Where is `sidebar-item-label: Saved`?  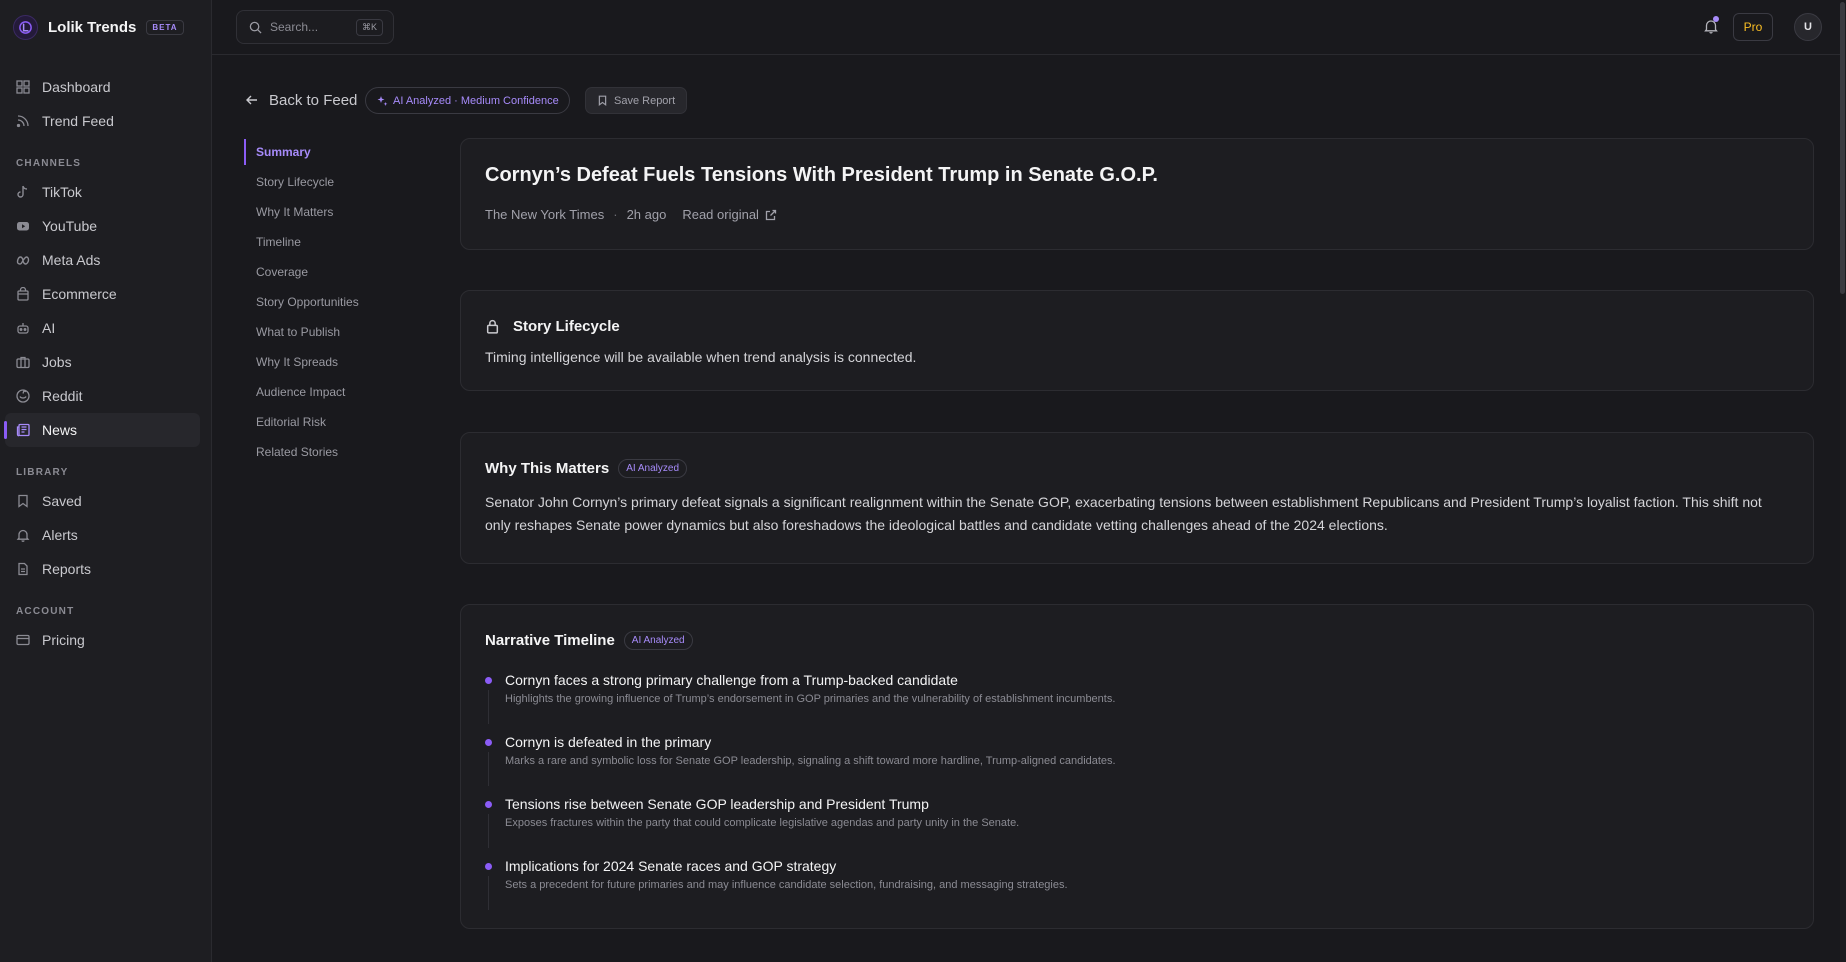
sidebar-item-label: Saved is located at coordinates (62, 501).